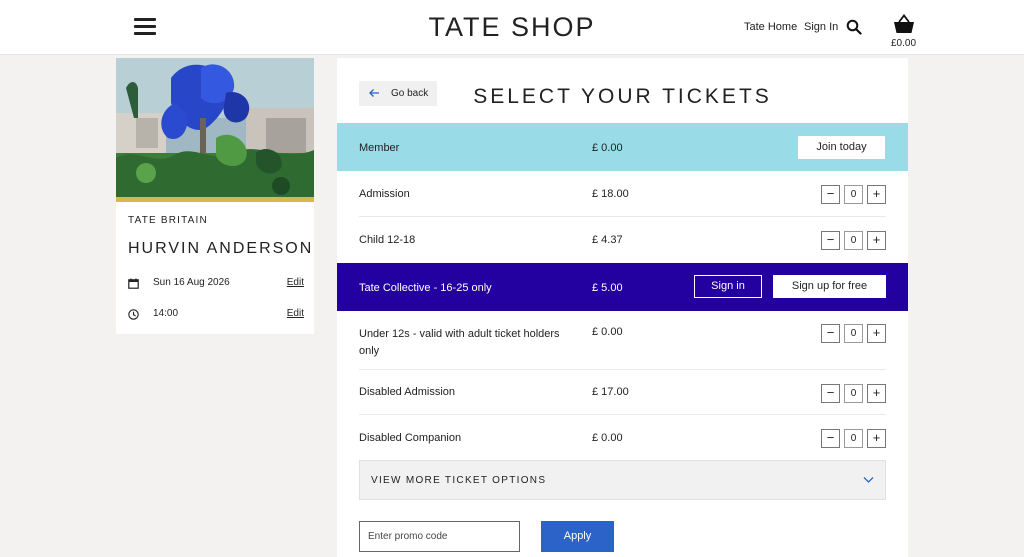 The width and height of the screenshot is (1024, 557). What do you see at coordinates (728, 286) in the screenshot?
I see `collective-sign-in-button: Sign in` at bounding box center [728, 286].